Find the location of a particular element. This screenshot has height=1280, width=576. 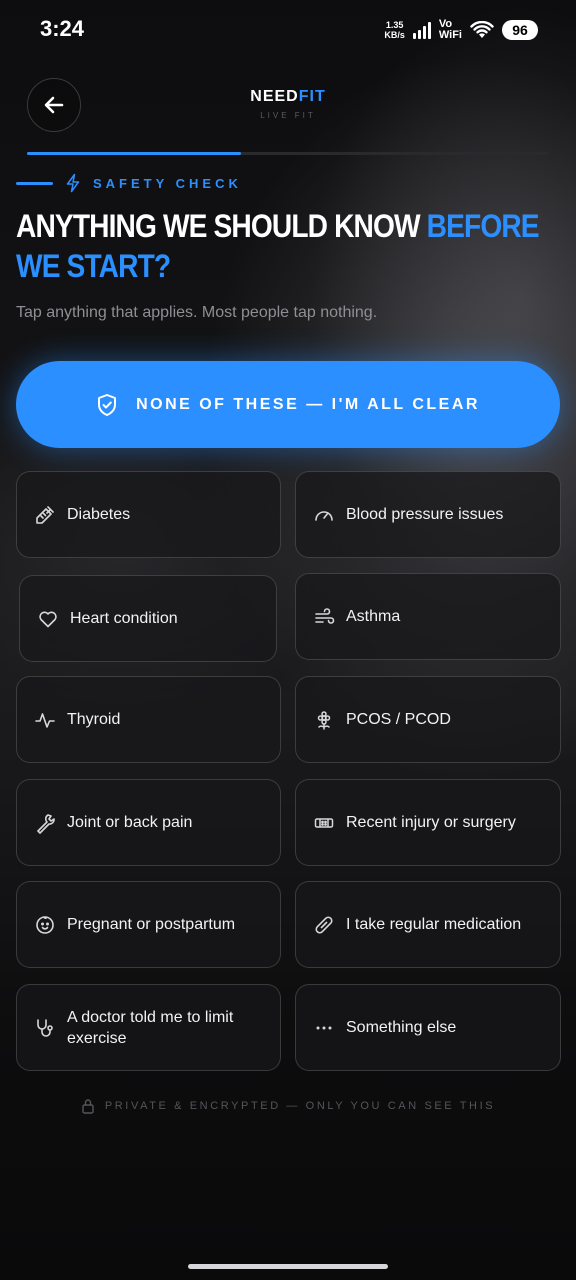

option-joint-back-pain: Joint or back pain is located at coordinates (148, 822).